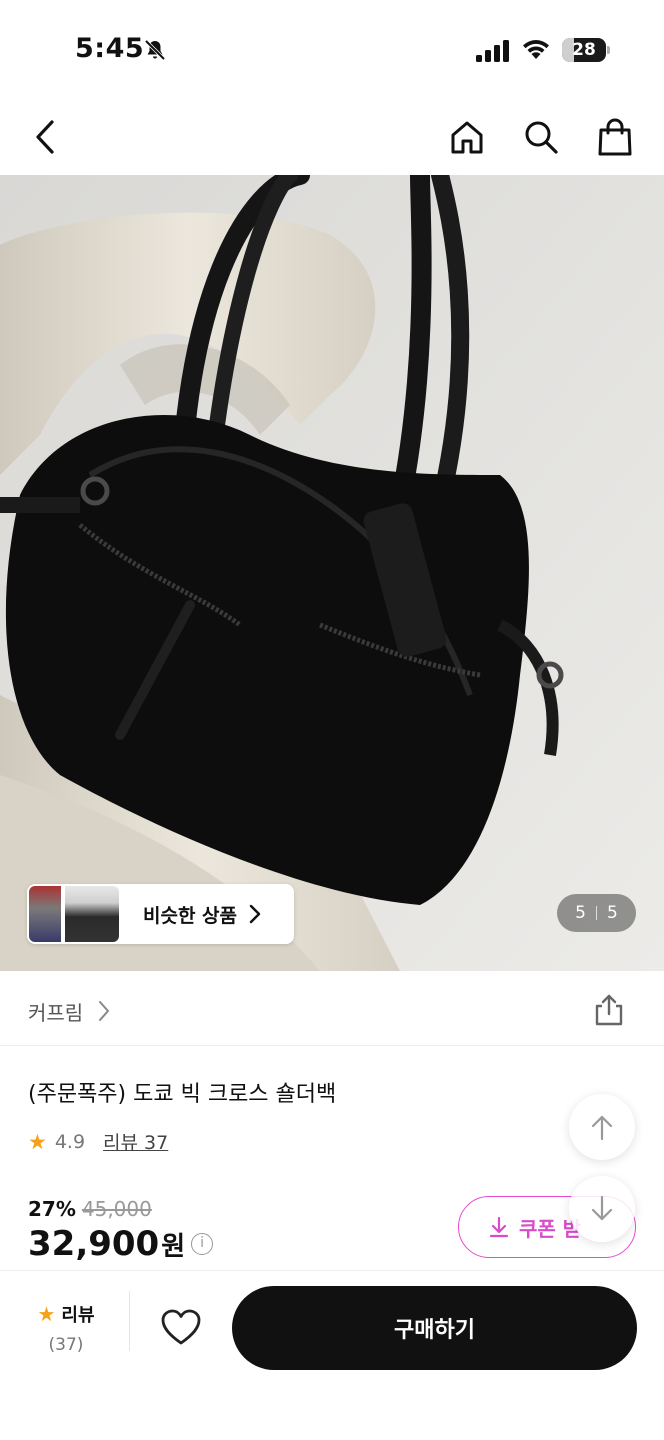 This screenshot has height=1440, width=664. I want to click on total-pages: 5, so click(612, 913).